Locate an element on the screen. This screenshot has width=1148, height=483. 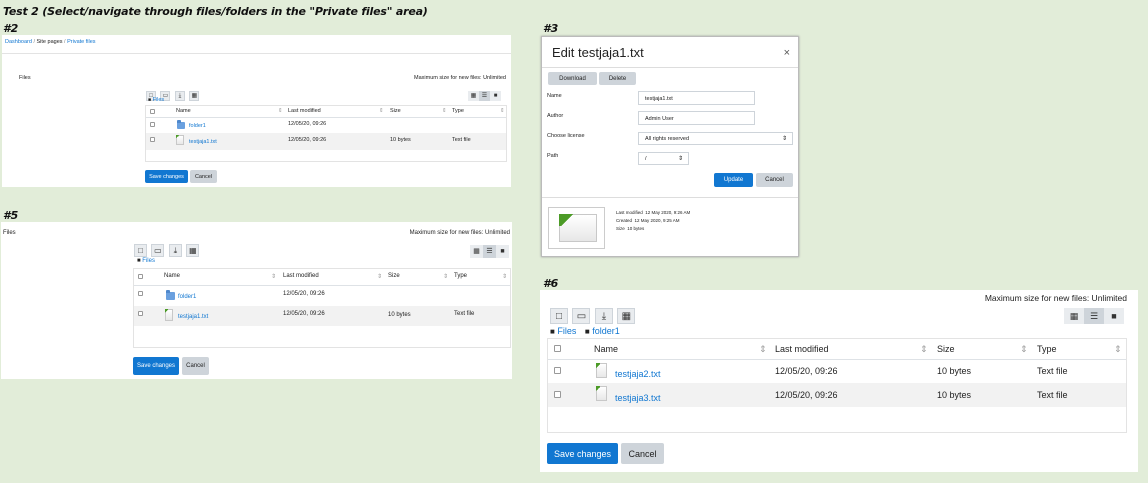
delete-button: Delete is located at coordinates (617, 78).